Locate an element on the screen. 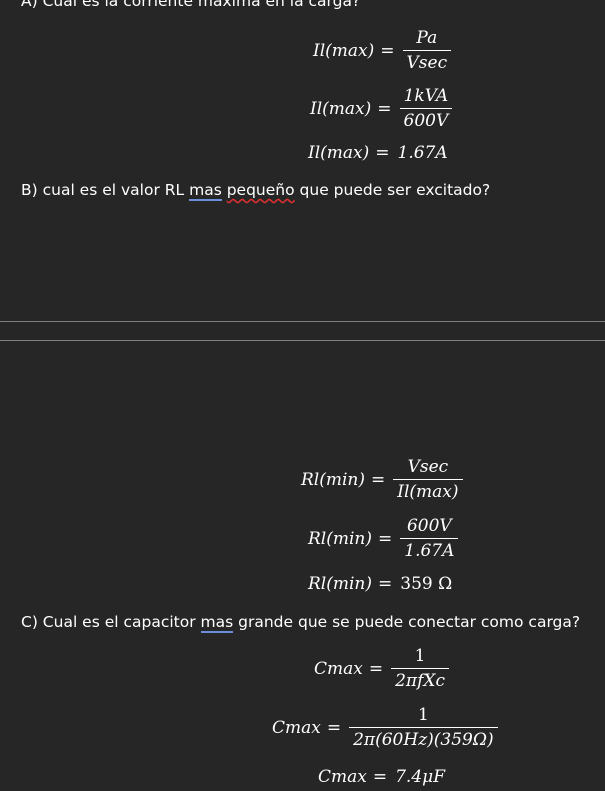  equation-b3: Rl(min) = 359 Ω is located at coordinates (380, 584).